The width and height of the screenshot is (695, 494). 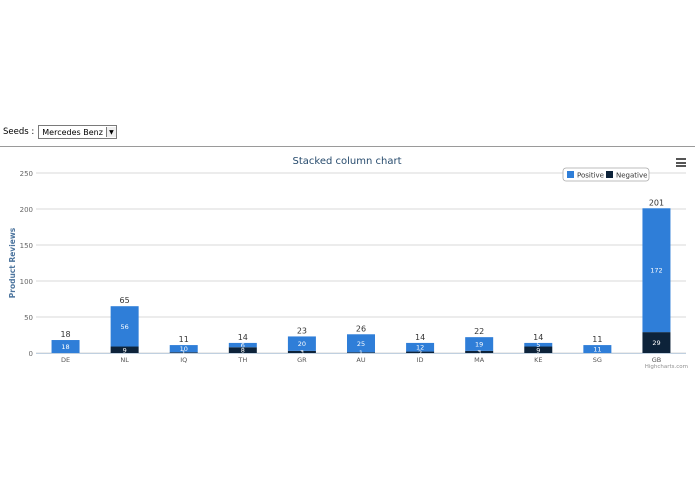 What do you see at coordinates (65, 334) in the screenshot?
I see `stack-total-label: 18` at bounding box center [65, 334].